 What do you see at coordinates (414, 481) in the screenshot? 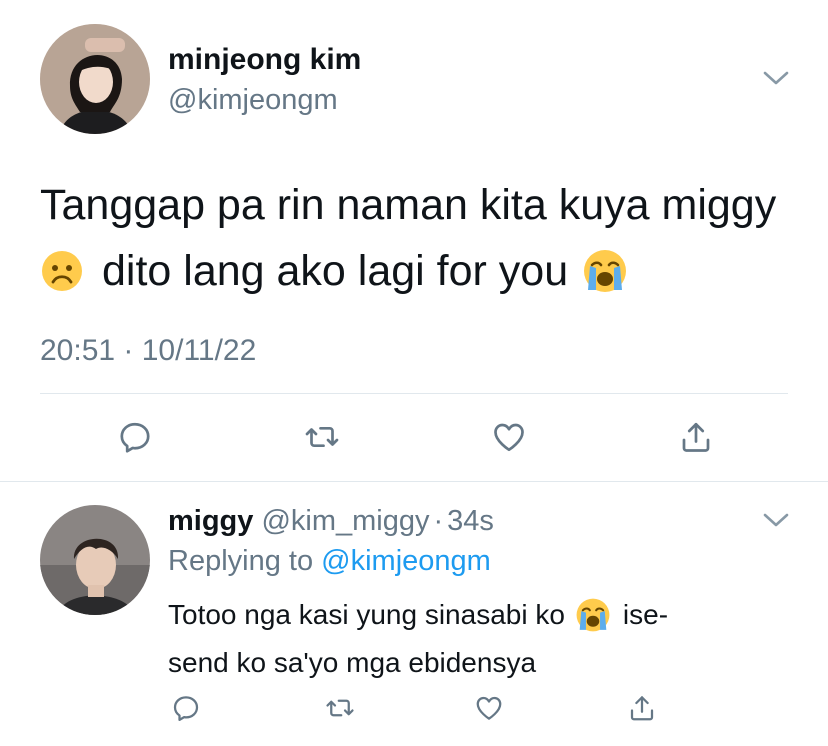
I see `thread-divider` at bounding box center [414, 481].